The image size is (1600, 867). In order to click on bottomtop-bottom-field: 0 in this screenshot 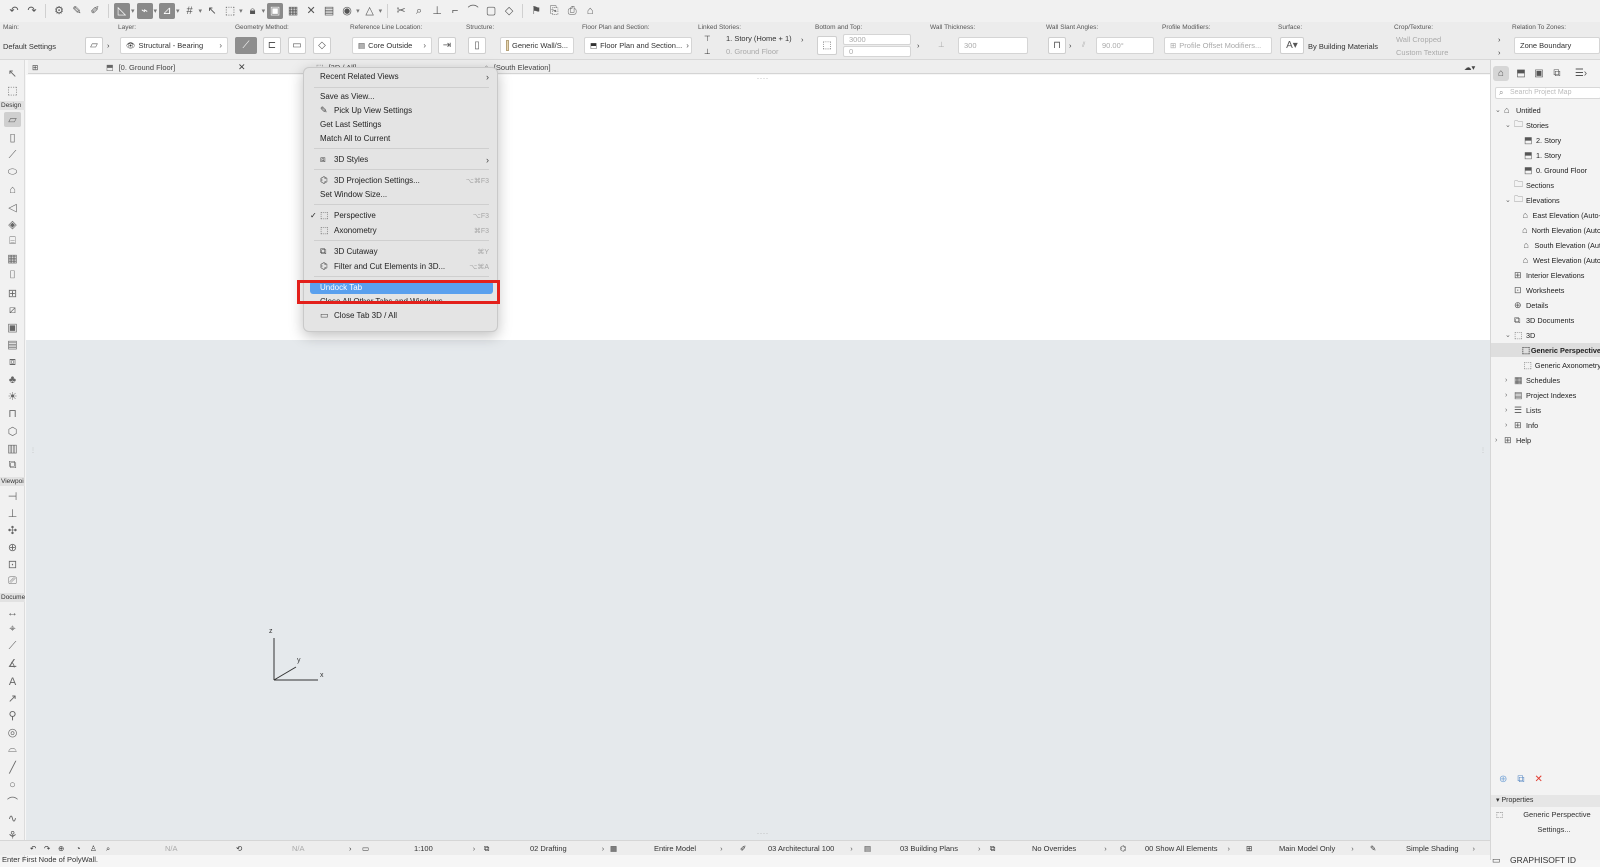, I will do `click(877, 51)`.